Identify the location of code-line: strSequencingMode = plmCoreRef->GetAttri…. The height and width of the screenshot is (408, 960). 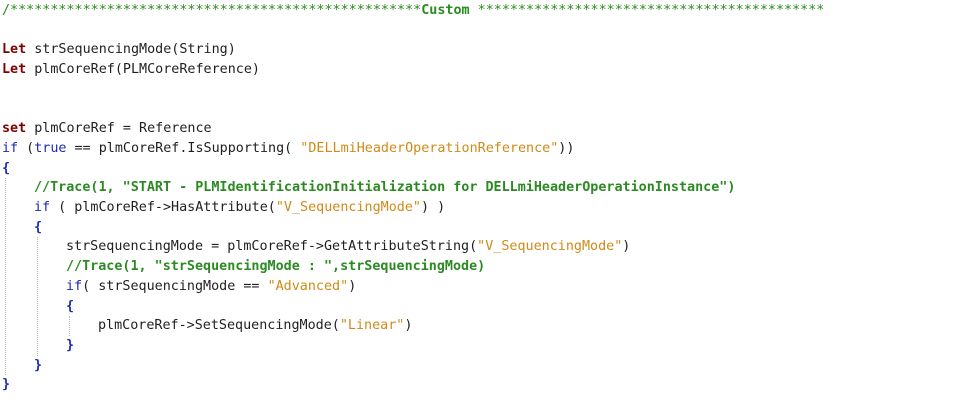
(348, 246).